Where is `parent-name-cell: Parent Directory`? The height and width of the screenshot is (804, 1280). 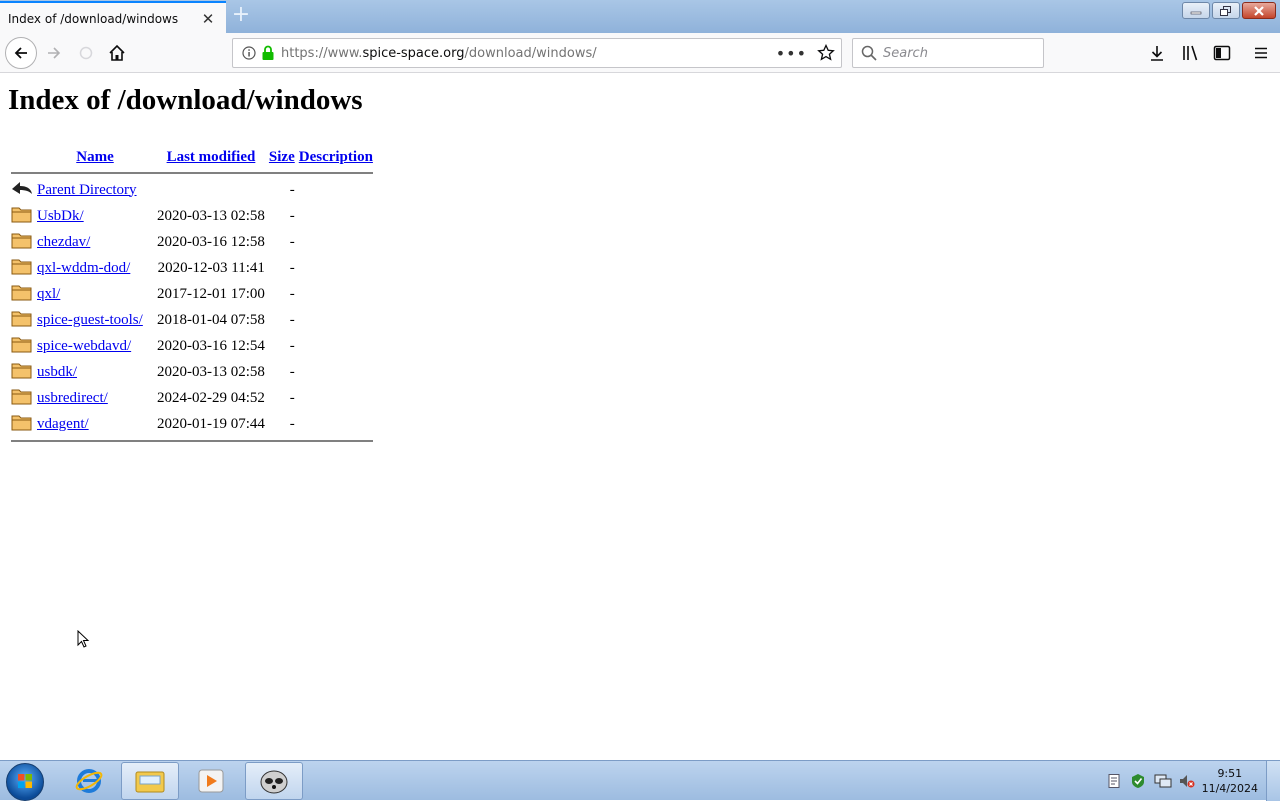 parent-name-cell: Parent Directory is located at coordinates (95, 190).